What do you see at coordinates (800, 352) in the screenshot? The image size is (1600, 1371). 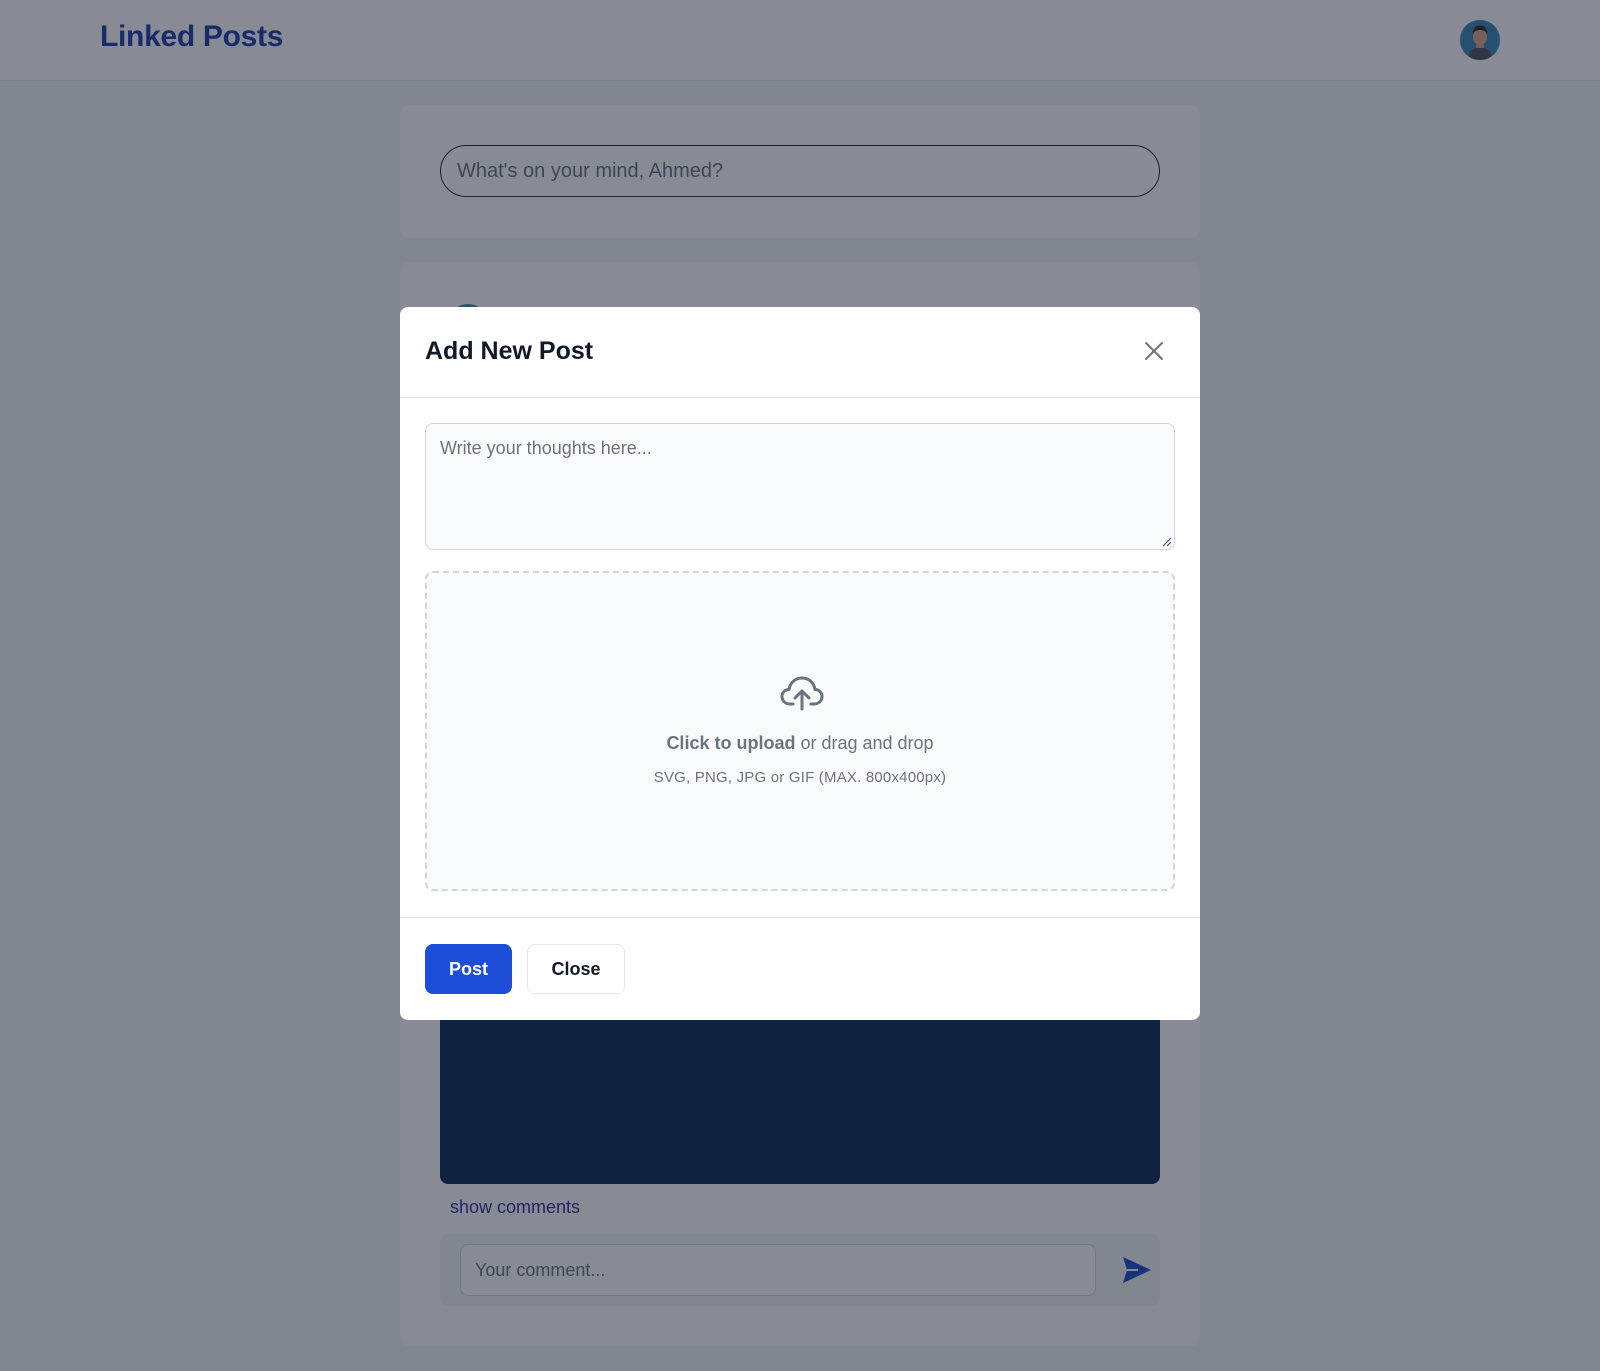 I see `modal-header: Add New Post` at bounding box center [800, 352].